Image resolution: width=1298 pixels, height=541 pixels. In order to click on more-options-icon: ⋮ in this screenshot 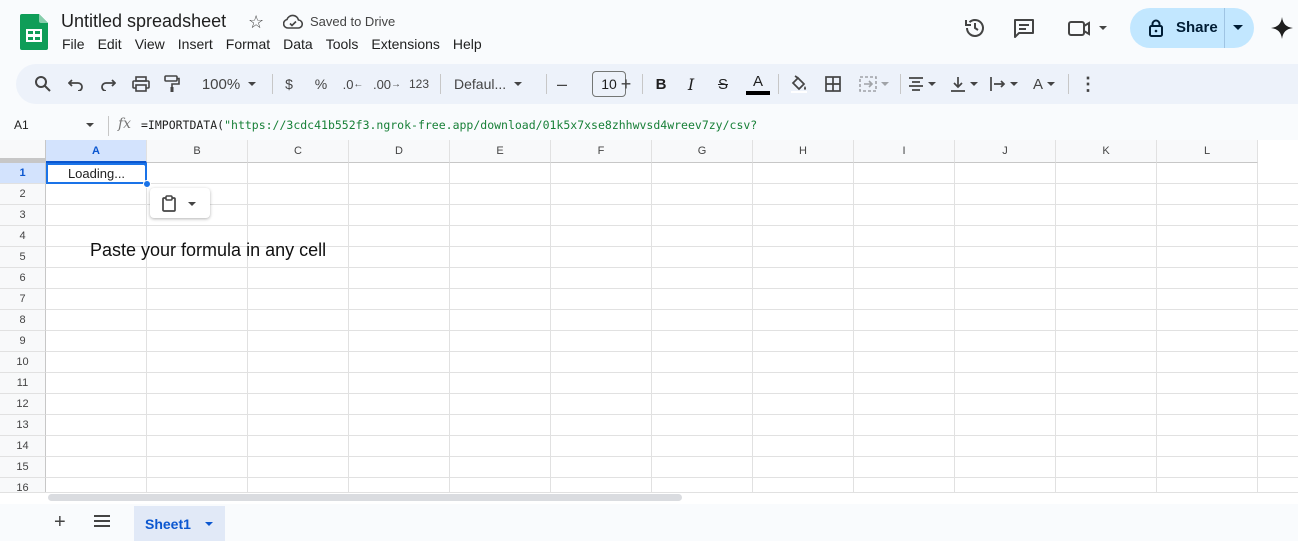, I will do `click(1088, 84)`.